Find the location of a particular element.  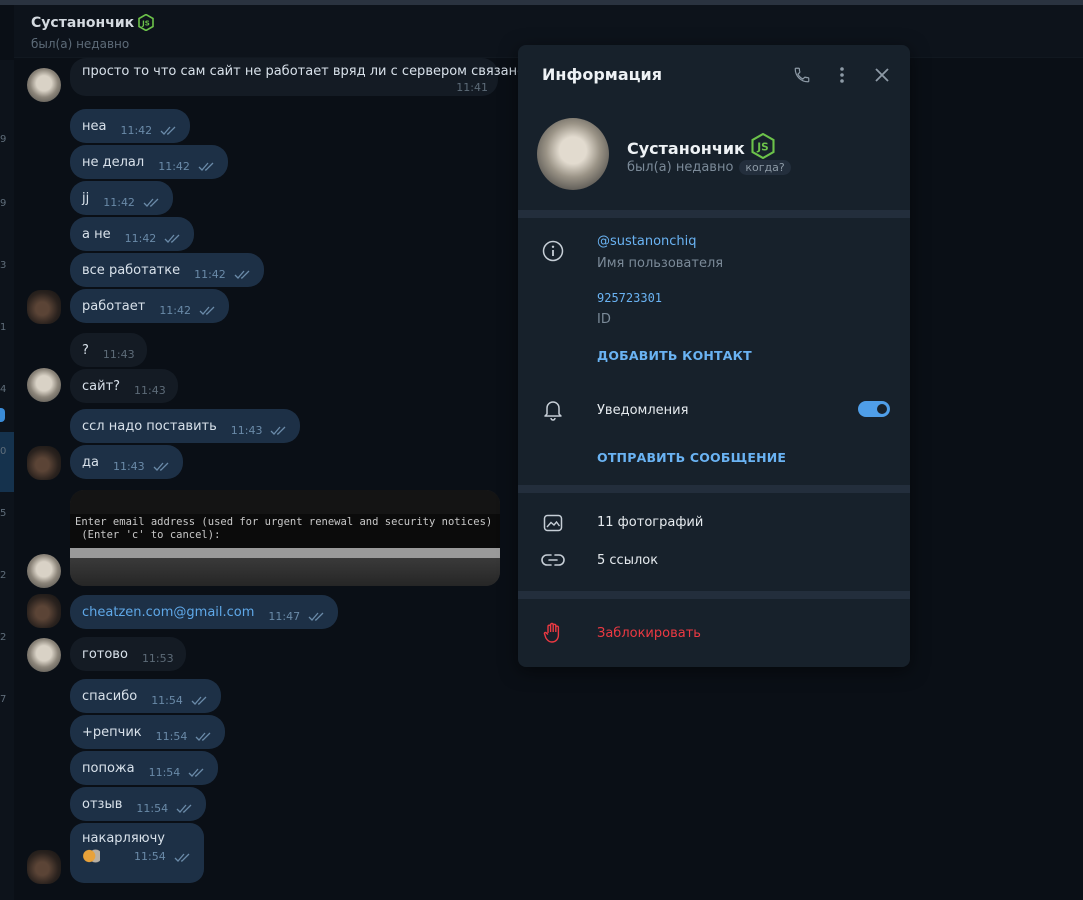

message-bubble: накарляючу 11:54 is located at coordinates (137, 853).